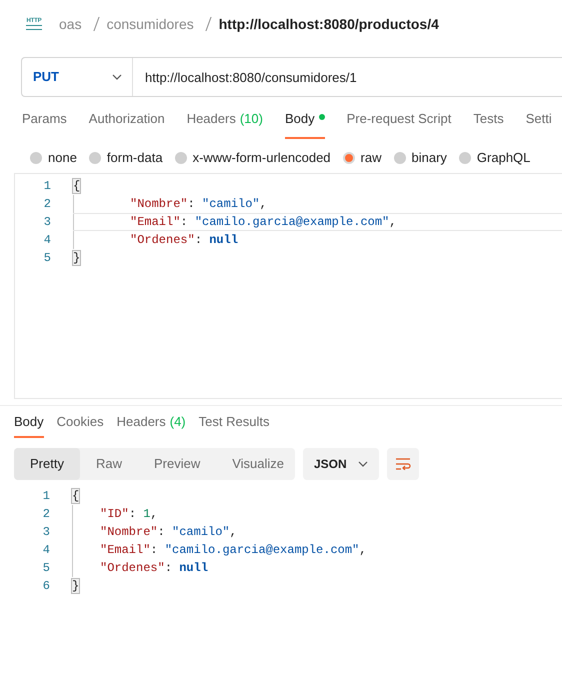  Describe the element at coordinates (46, 586) in the screenshot. I see `line-number: 6` at that location.